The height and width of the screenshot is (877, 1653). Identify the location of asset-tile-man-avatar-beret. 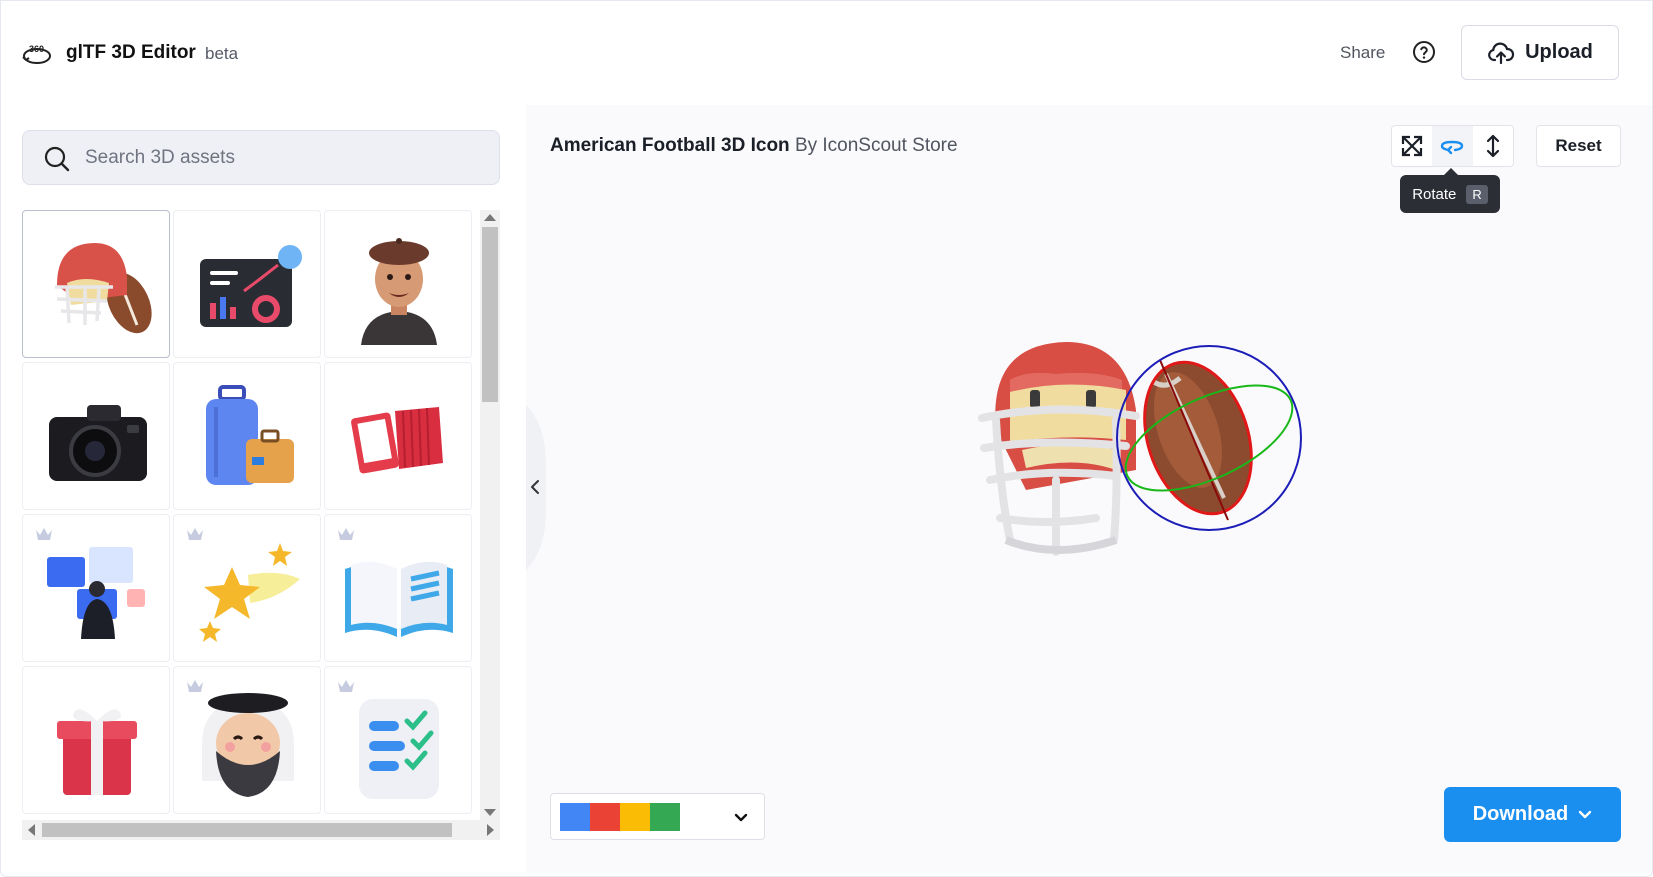
(398, 284).